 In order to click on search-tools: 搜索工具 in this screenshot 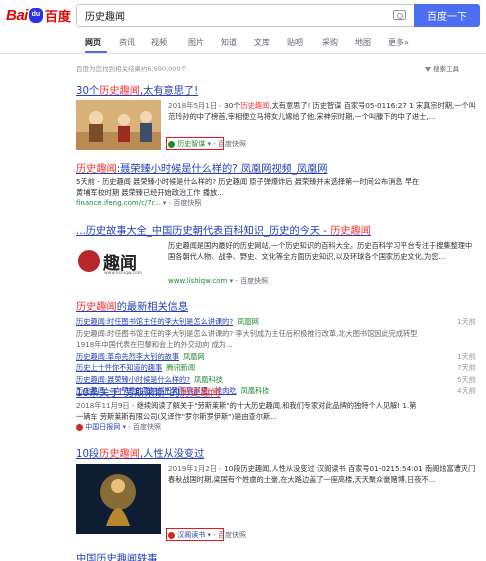, I will do `click(442, 68)`.